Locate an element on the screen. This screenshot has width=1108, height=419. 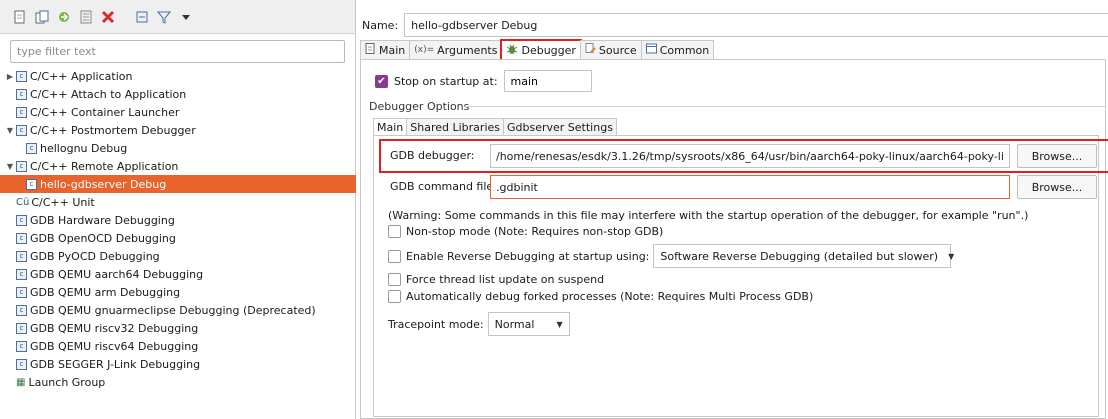
tab-main: Main is located at coordinates (385, 49).